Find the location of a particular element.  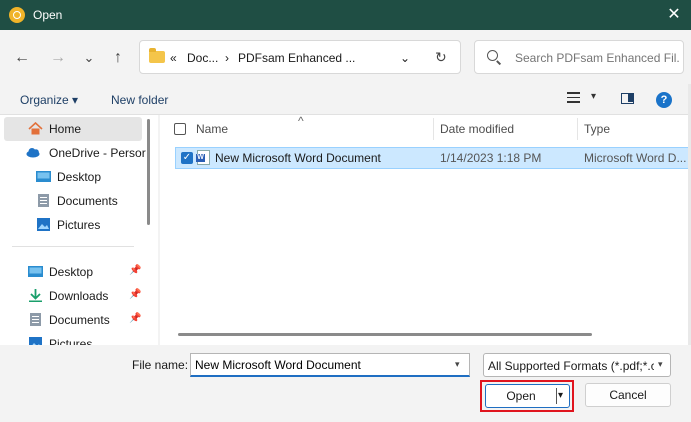

recent-locations-button: ⌄ is located at coordinates (89, 58).